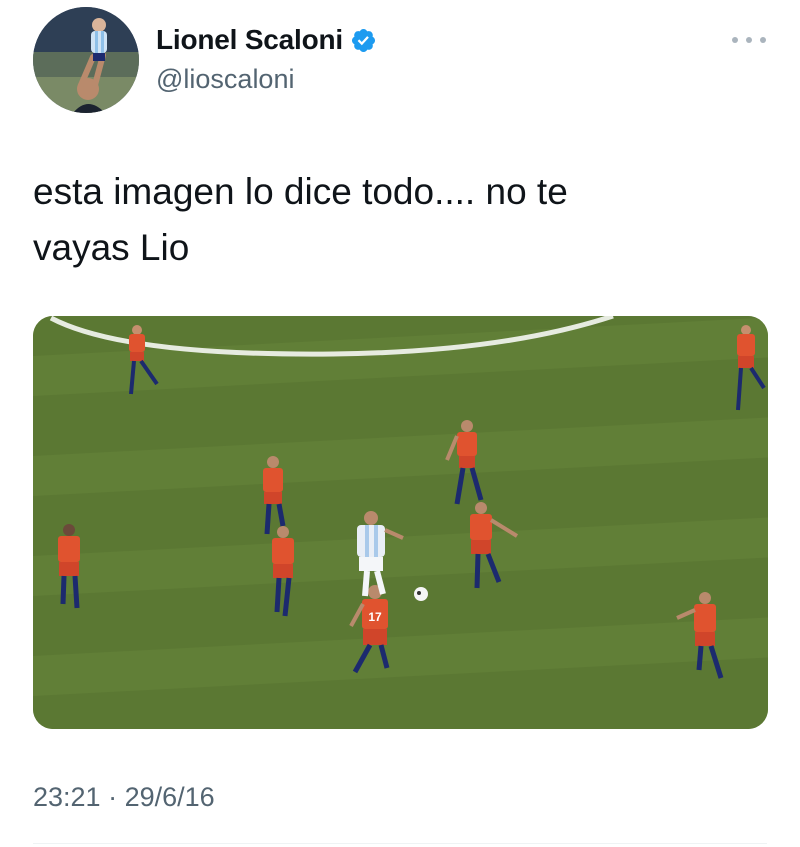  Describe the element at coordinates (300, 191) in the screenshot. I see `tweet-text-line: esta imagen lo dice todo.... no te` at that location.